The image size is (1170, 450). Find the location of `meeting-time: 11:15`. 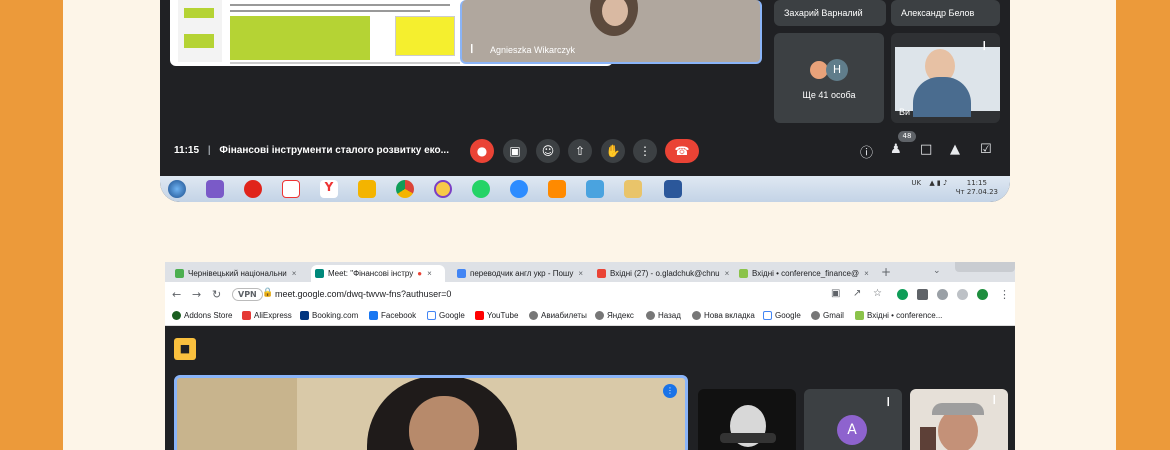

meeting-time: 11:15 is located at coordinates (187, 150).